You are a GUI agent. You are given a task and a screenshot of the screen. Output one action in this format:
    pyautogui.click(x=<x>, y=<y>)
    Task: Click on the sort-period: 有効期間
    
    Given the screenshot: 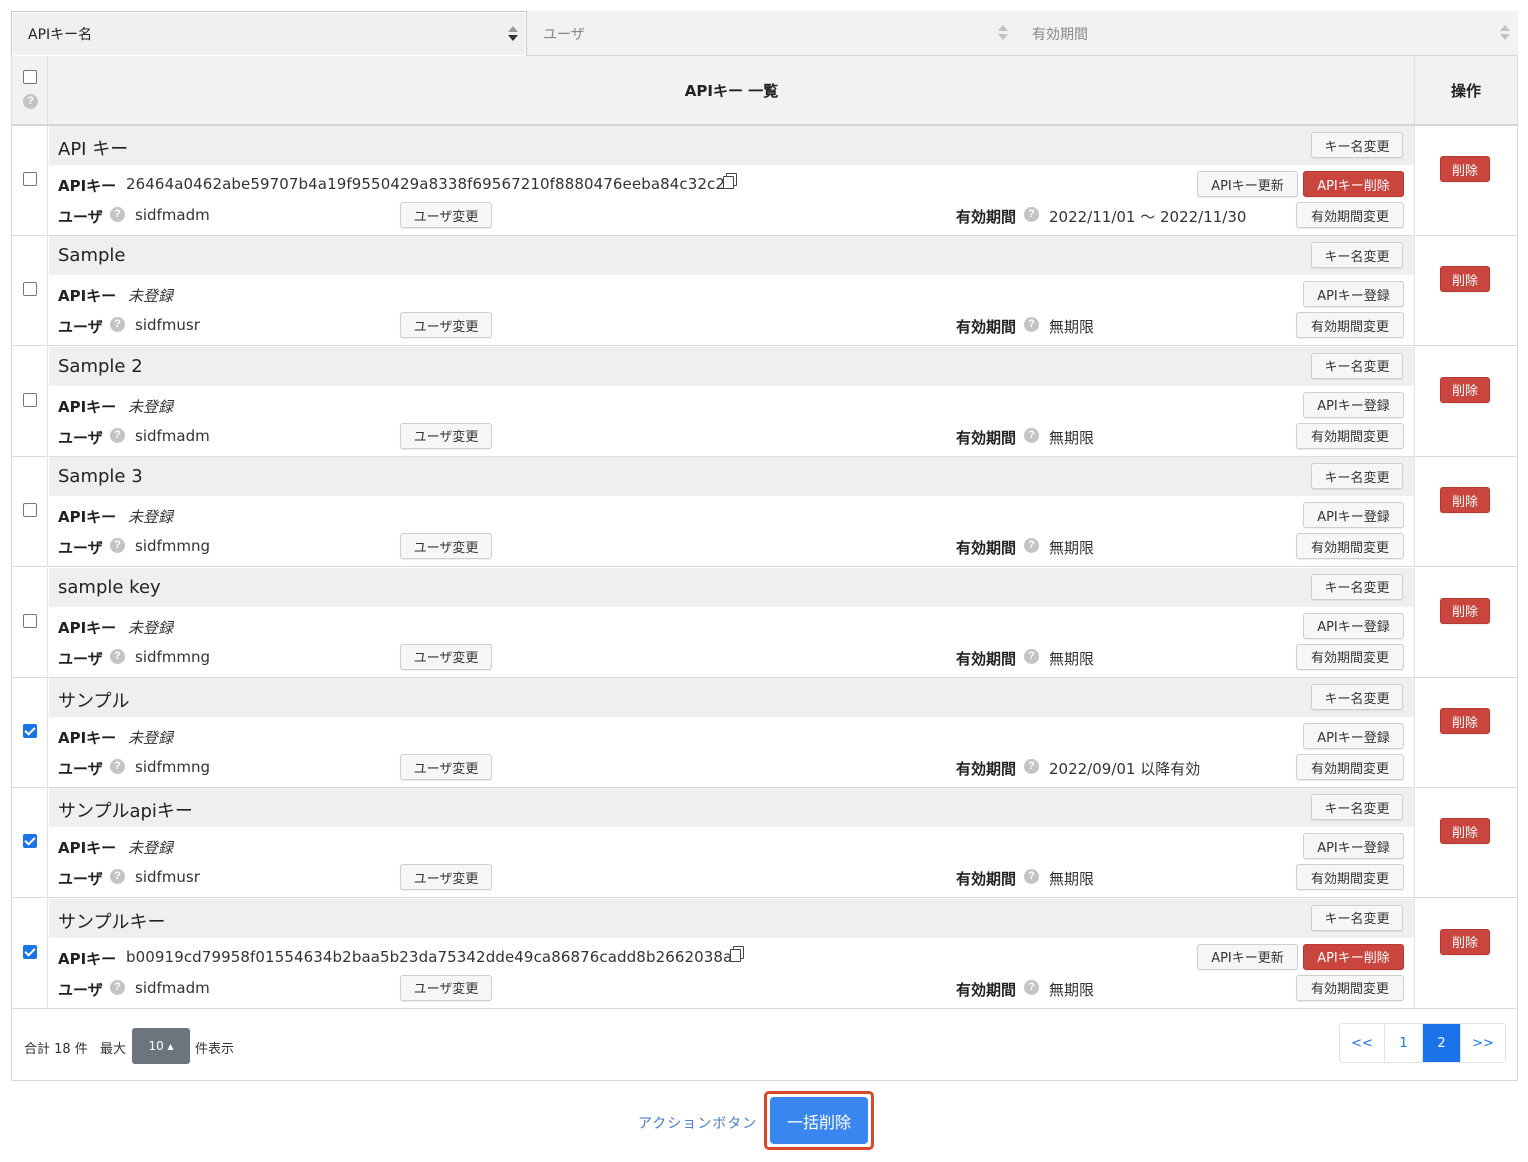 What is the action you would take?
    pyautogui.click(x=1267, y=33)
    